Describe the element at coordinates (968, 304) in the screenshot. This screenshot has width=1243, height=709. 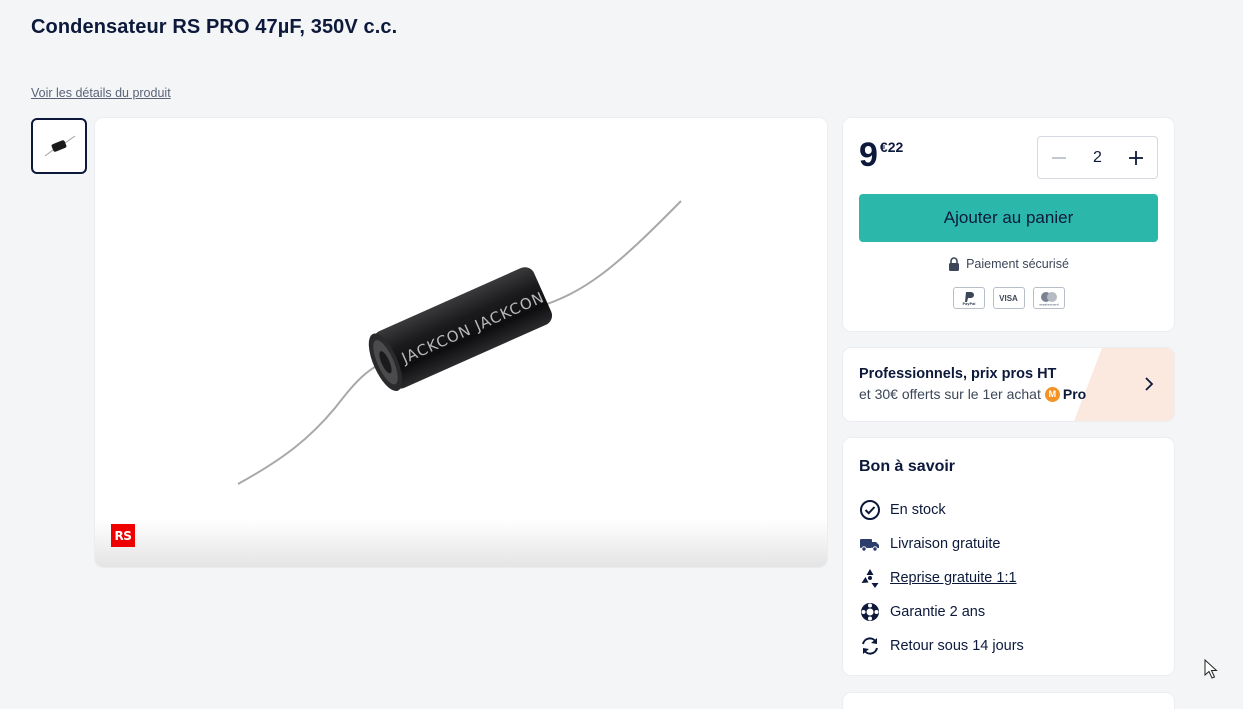
I see `svg-text: PayPal` at that location.